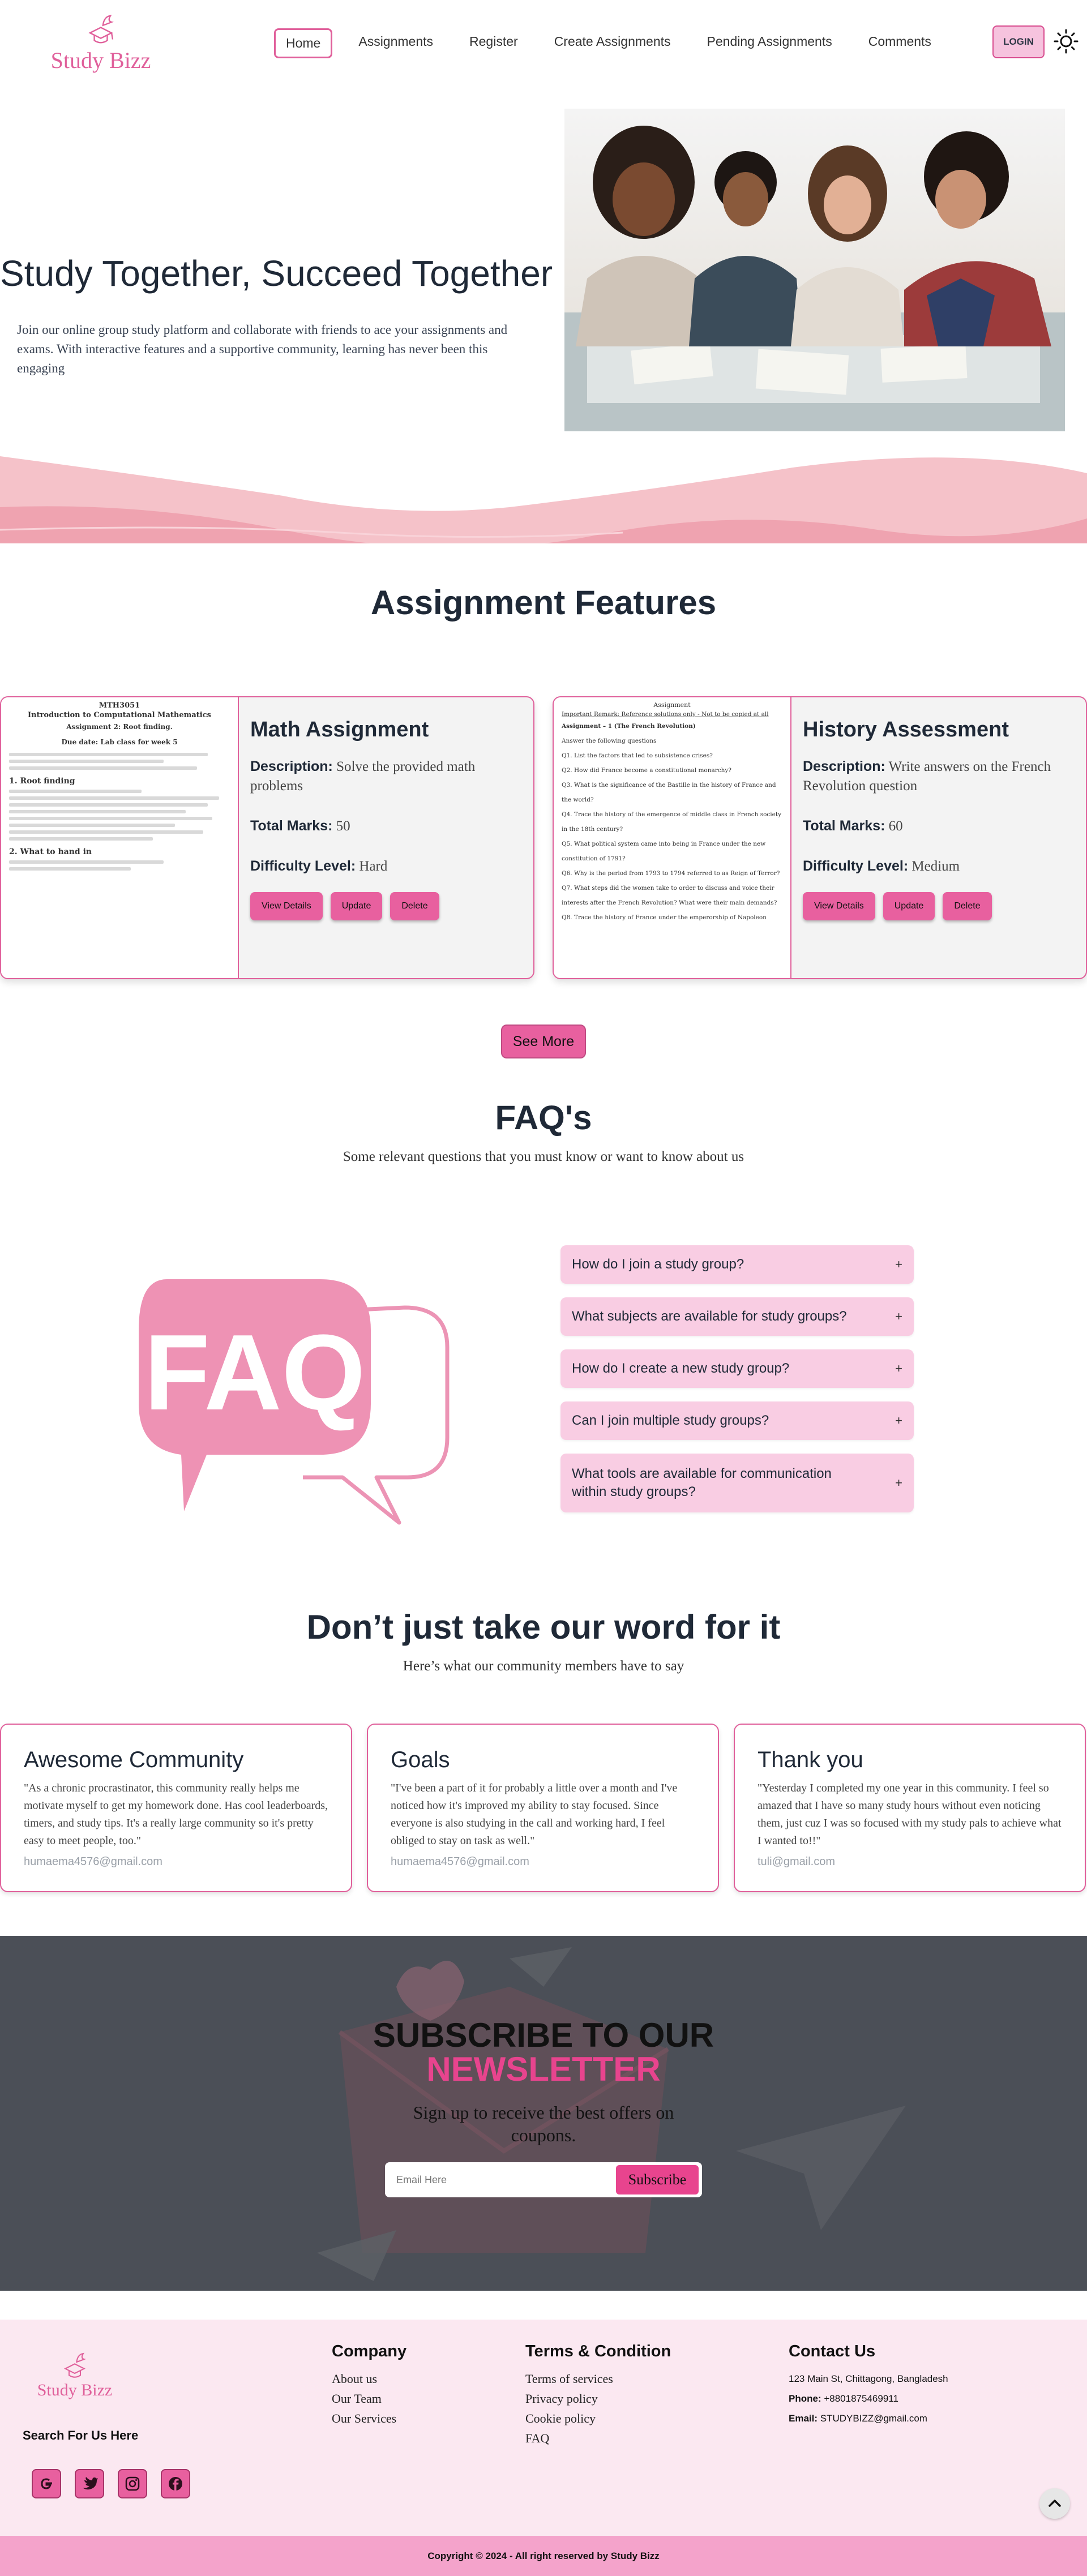 The height and width of the screenshot is (2576, 1087). Describe the element at coordinates (75, 2365) in the screenshot. I see `logo-icon` at that location.